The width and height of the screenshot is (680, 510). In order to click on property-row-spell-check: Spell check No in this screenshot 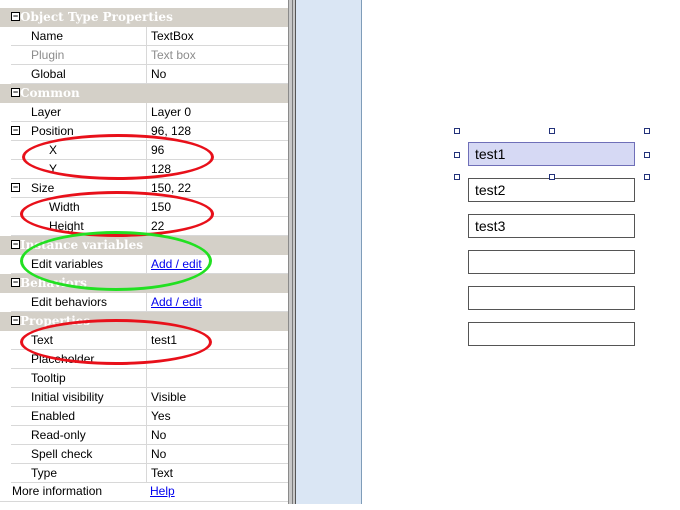, I will do `click(144, 454)`.